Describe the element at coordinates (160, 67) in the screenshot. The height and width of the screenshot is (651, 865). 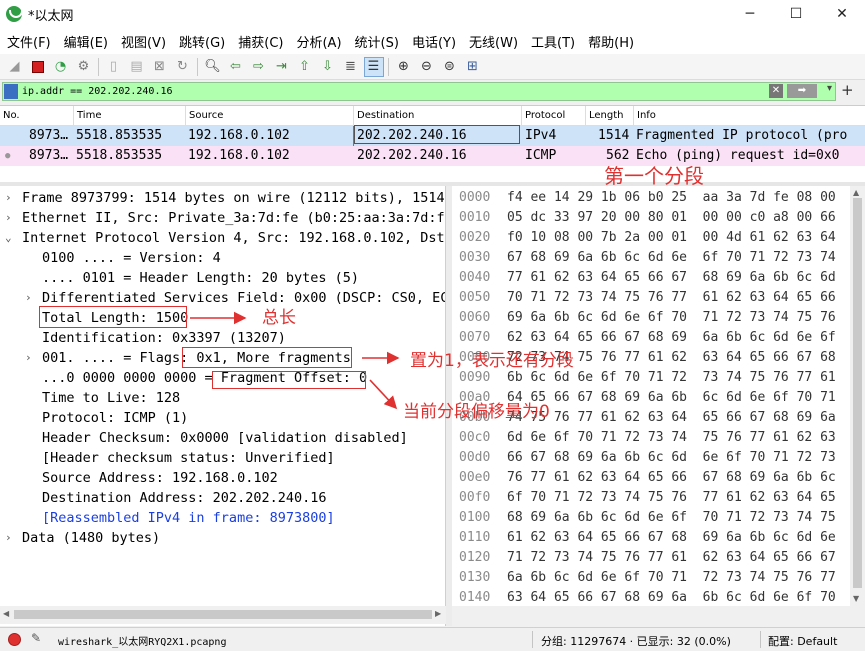
I see `close-file-icon: ⊠` at that location.